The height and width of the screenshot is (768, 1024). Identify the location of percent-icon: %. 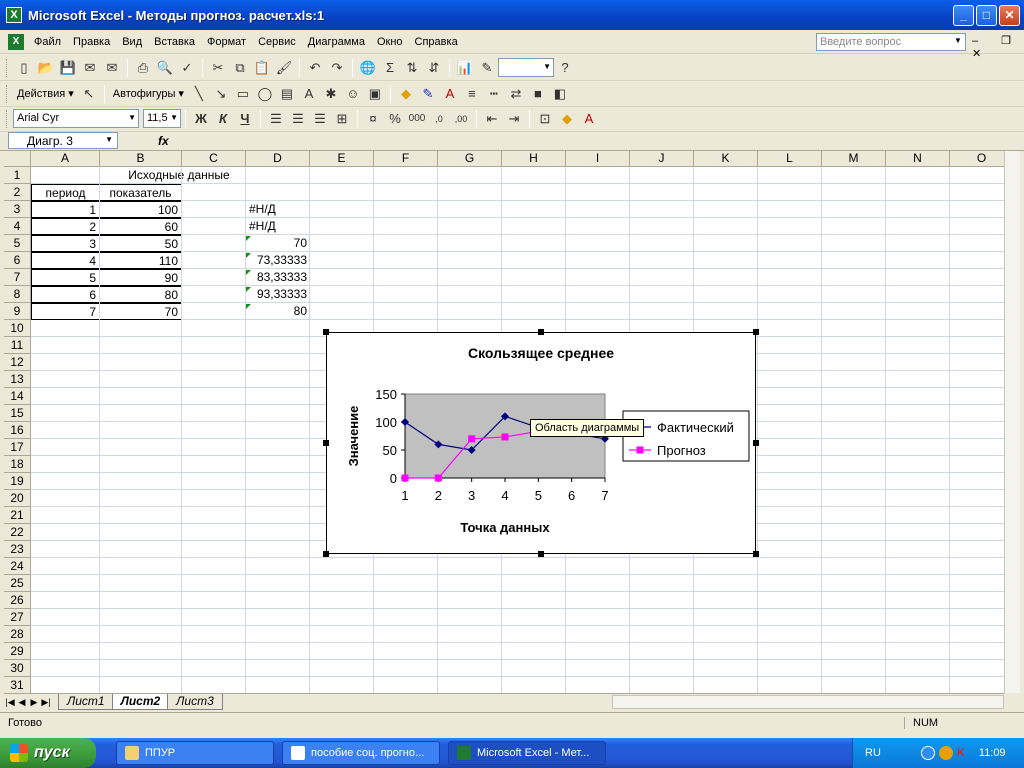
(395, 119).